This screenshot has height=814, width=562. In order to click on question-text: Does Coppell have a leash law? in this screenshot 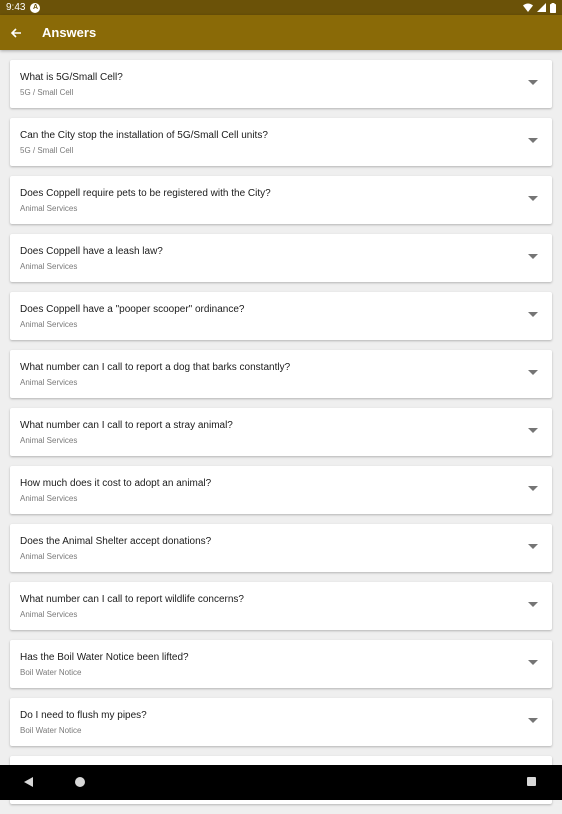, I will do `click(91, 251)`.